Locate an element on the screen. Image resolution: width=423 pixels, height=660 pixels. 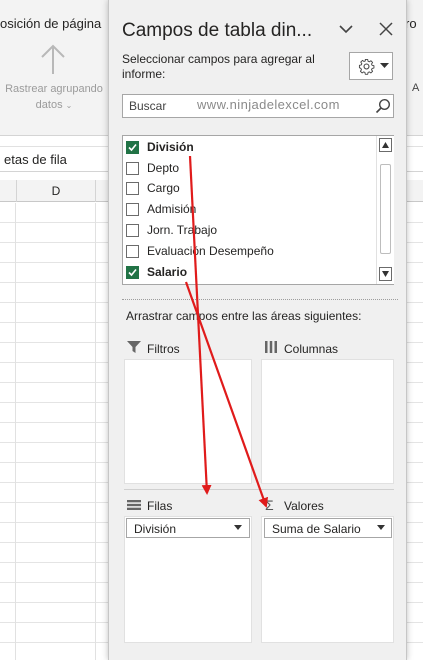
rows-chip-label: División is located at coordinates (155, 529).